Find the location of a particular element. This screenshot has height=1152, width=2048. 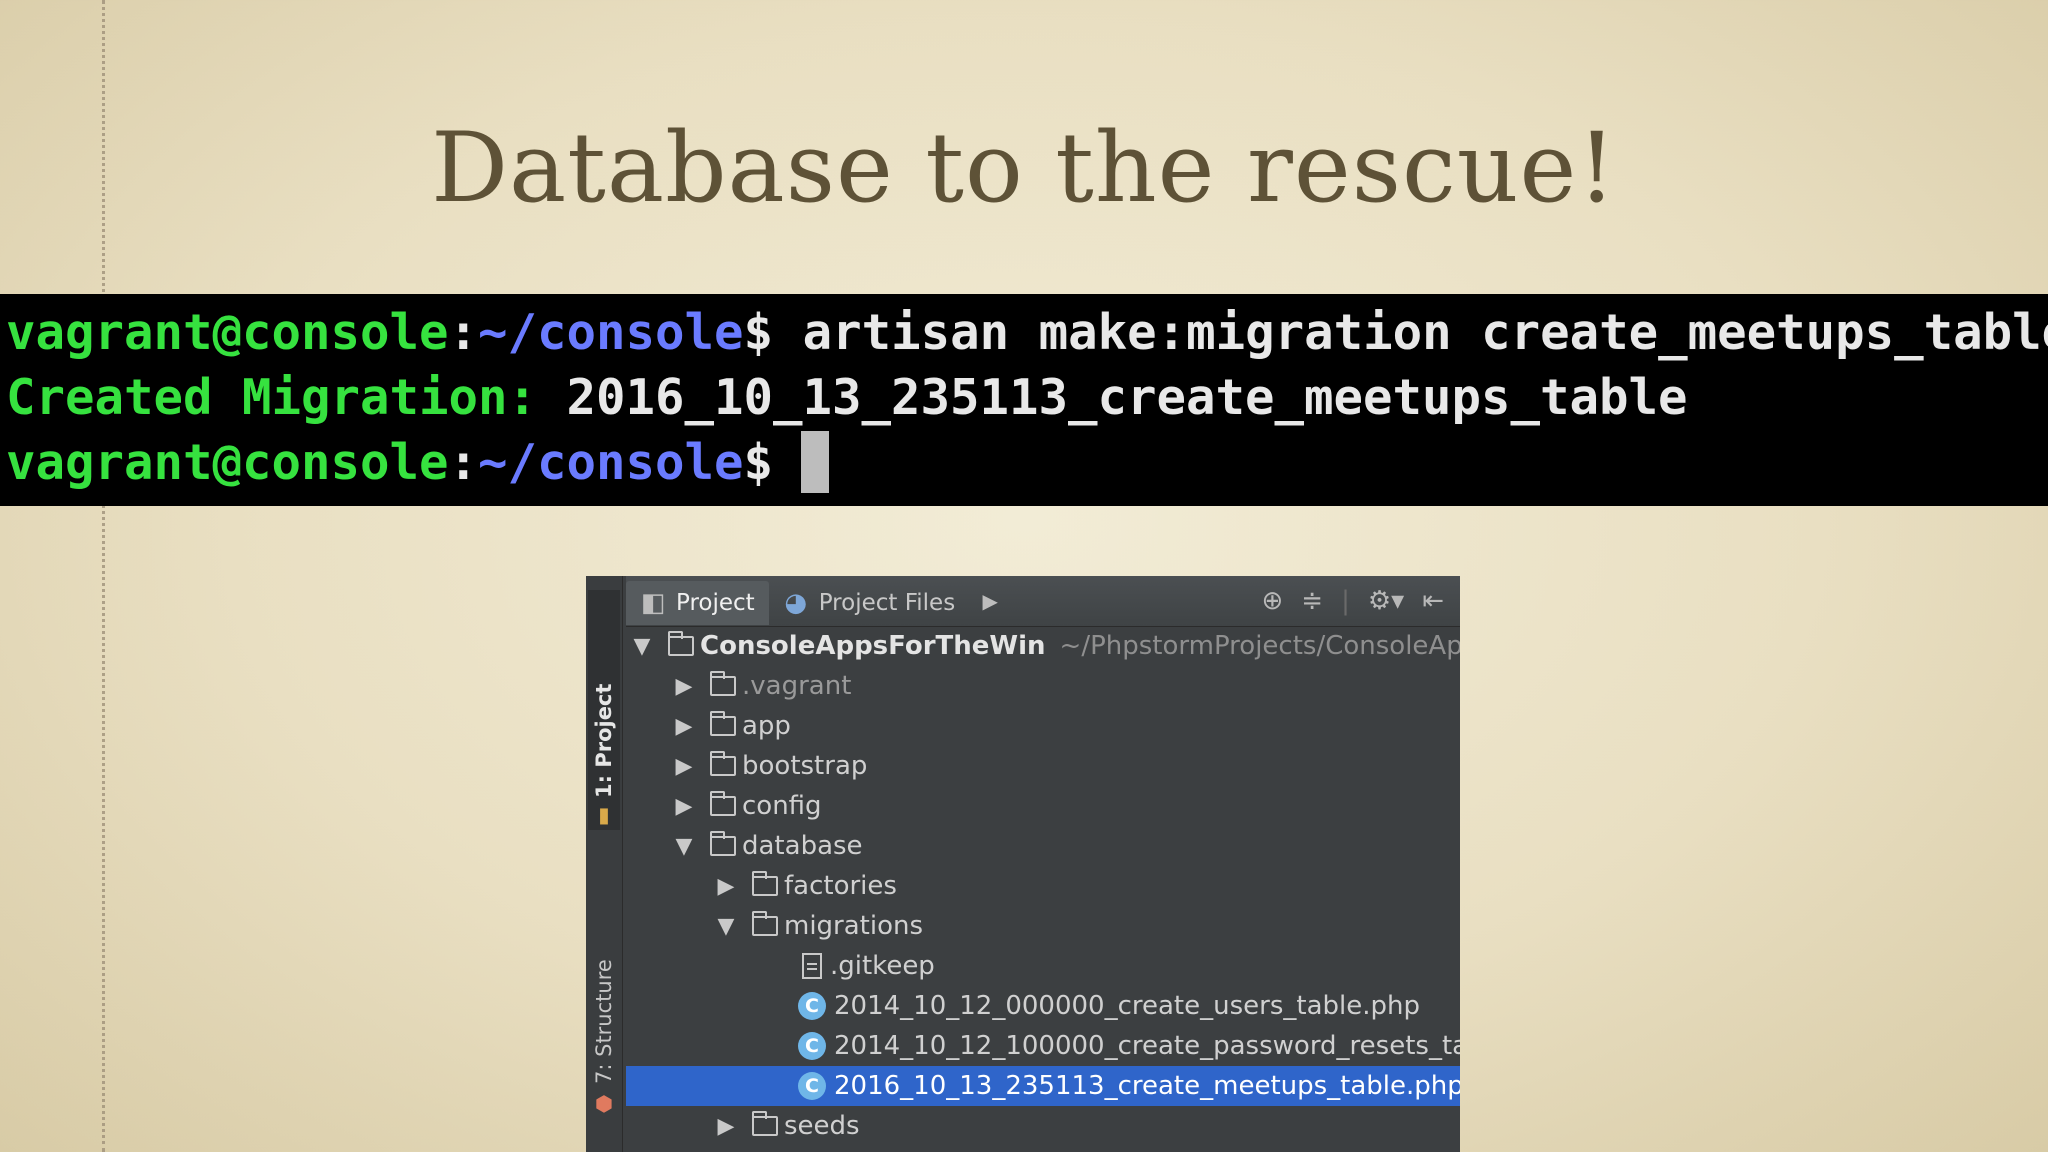

tab-project-files: ◕ Project Files is located at coordinates (869, 603).